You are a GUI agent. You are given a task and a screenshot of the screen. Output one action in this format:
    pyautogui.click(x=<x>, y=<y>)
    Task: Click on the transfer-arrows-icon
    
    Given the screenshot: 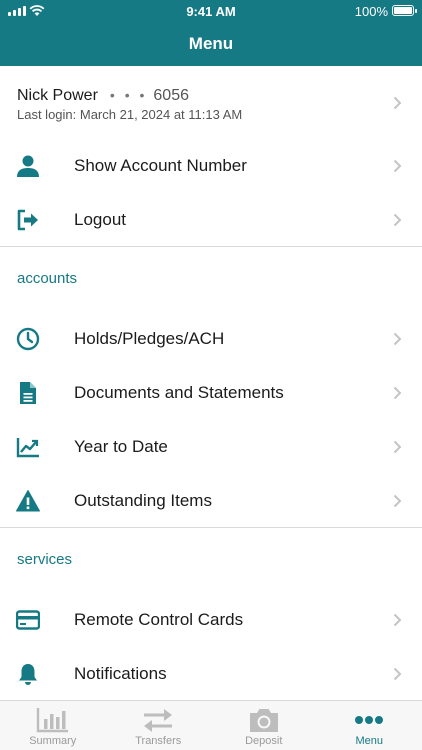 What is the action you would take?
    pyautogui.click(x=158, y=720)
    